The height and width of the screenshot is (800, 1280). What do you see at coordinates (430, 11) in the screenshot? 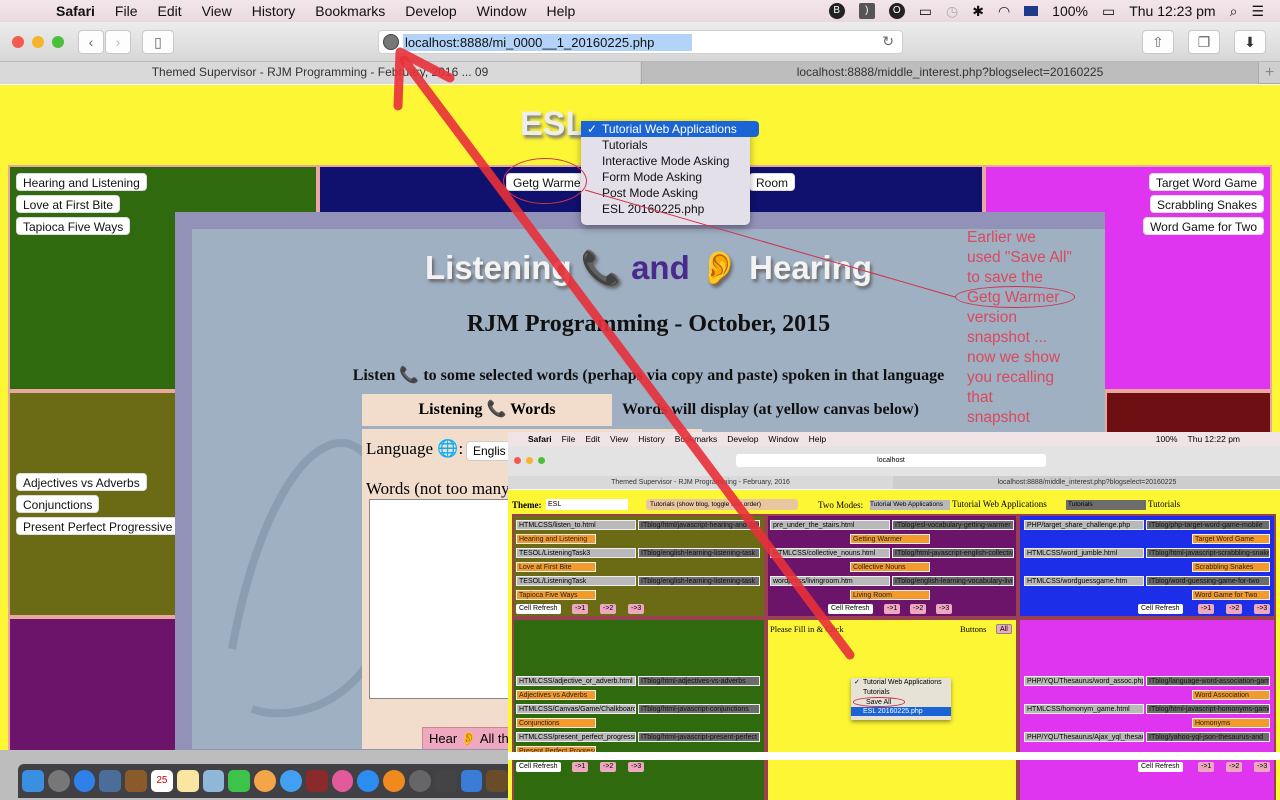
I see `menu-develop: Develop` at bounding box center [430, 11].